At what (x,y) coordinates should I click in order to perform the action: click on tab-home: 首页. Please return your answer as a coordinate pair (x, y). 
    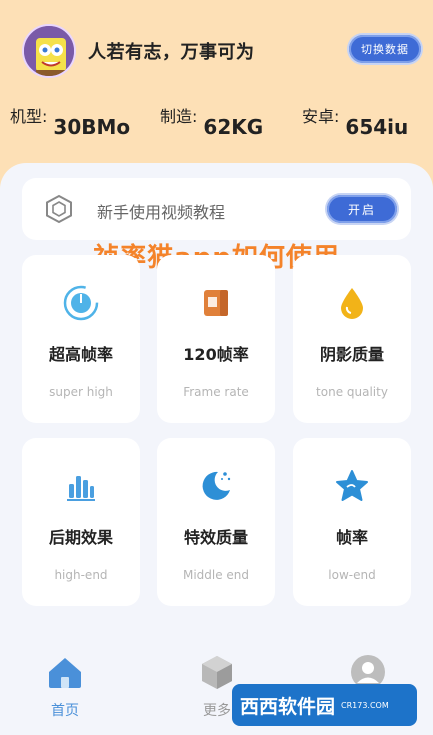
    Looking at the image, I should click on (65, 686).